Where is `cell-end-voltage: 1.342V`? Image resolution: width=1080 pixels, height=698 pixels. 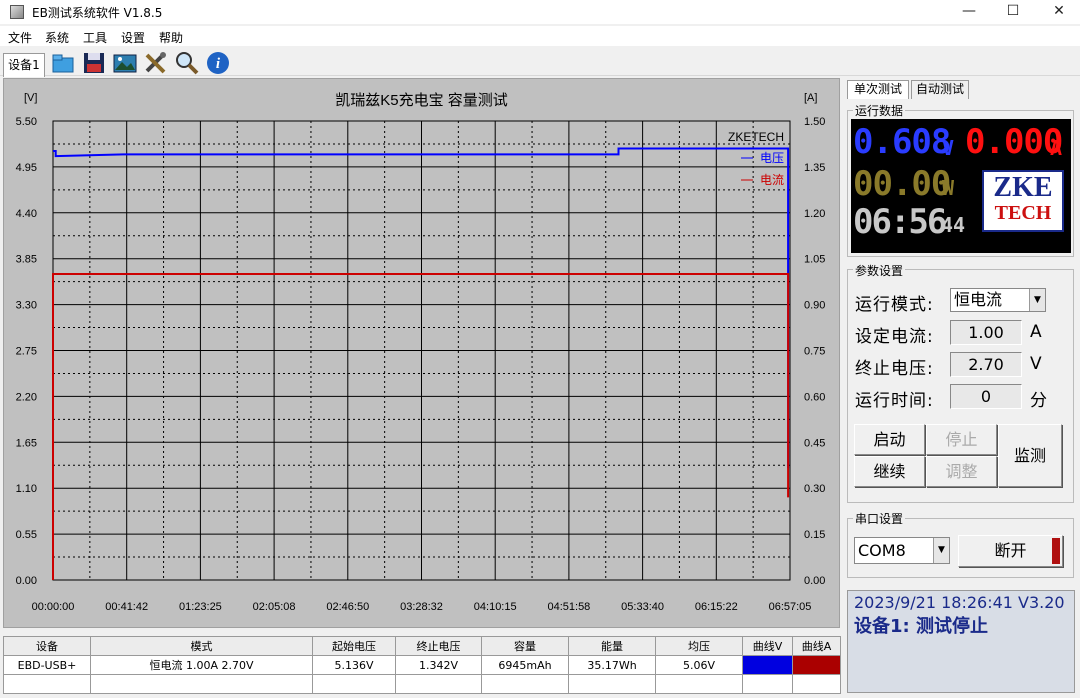 cell-end-voltage: 1.342V is located at coordinates (438, 665).